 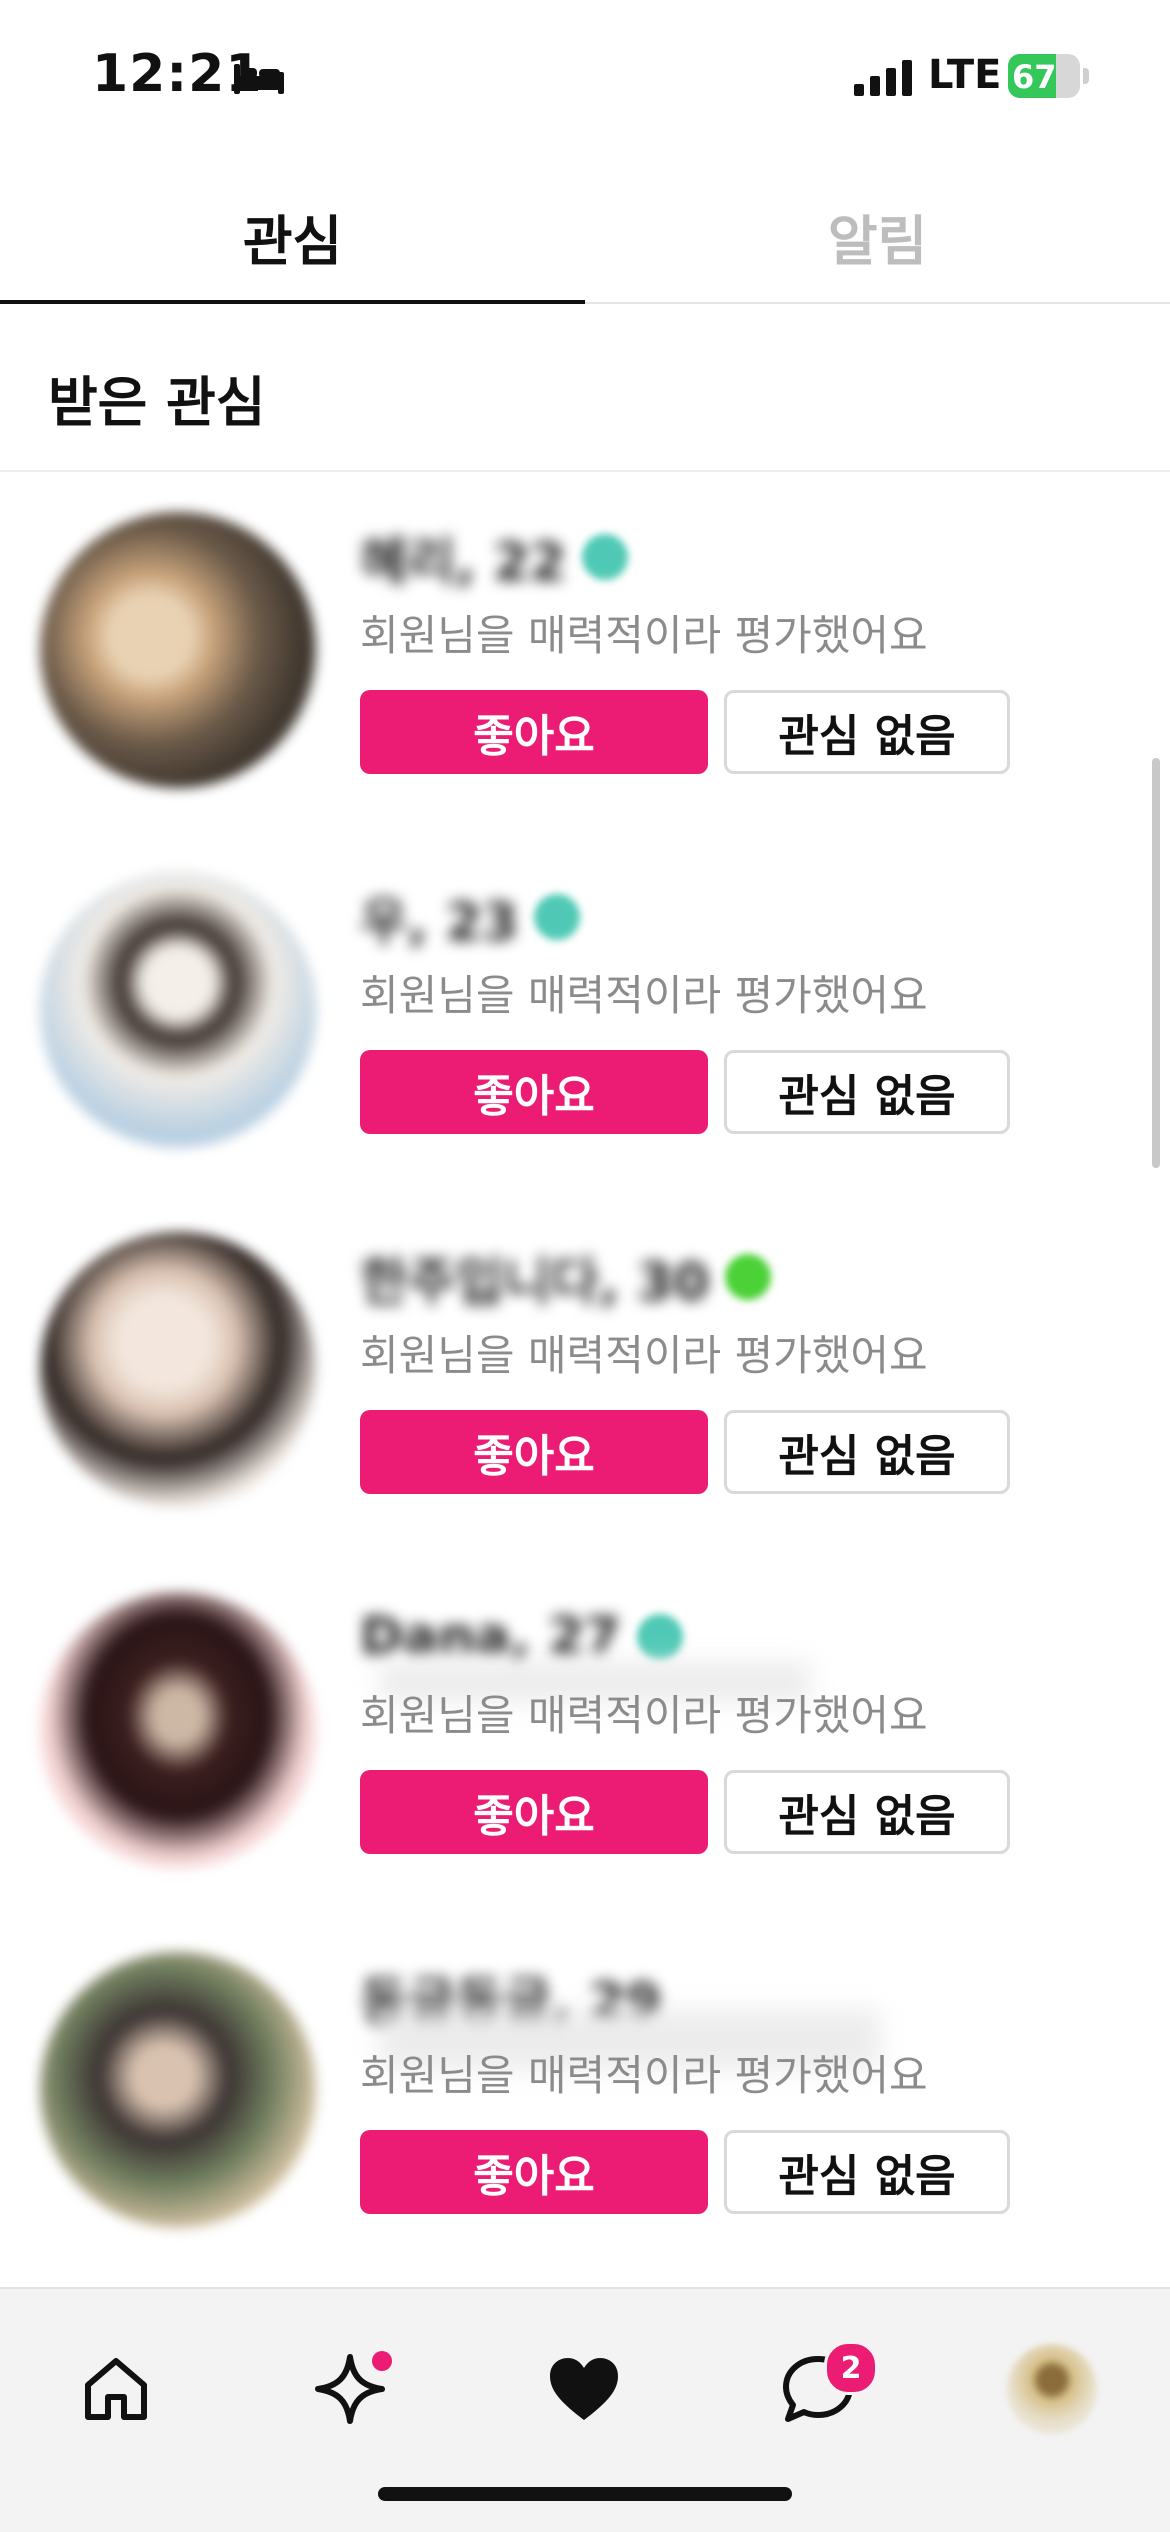 I want to click on nav-interest, so click(x=584, y=2389).